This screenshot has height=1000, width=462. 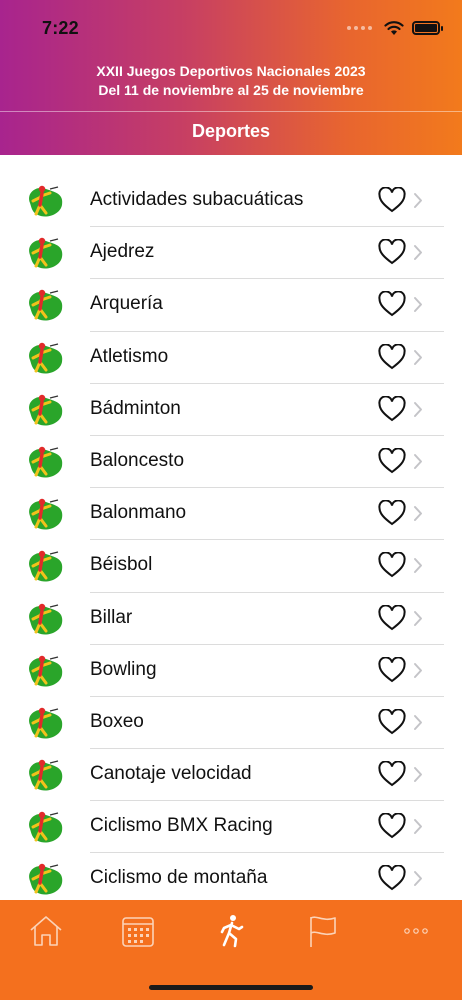 I want to click on underwater-sport-icon, so click(x=46, y=201).